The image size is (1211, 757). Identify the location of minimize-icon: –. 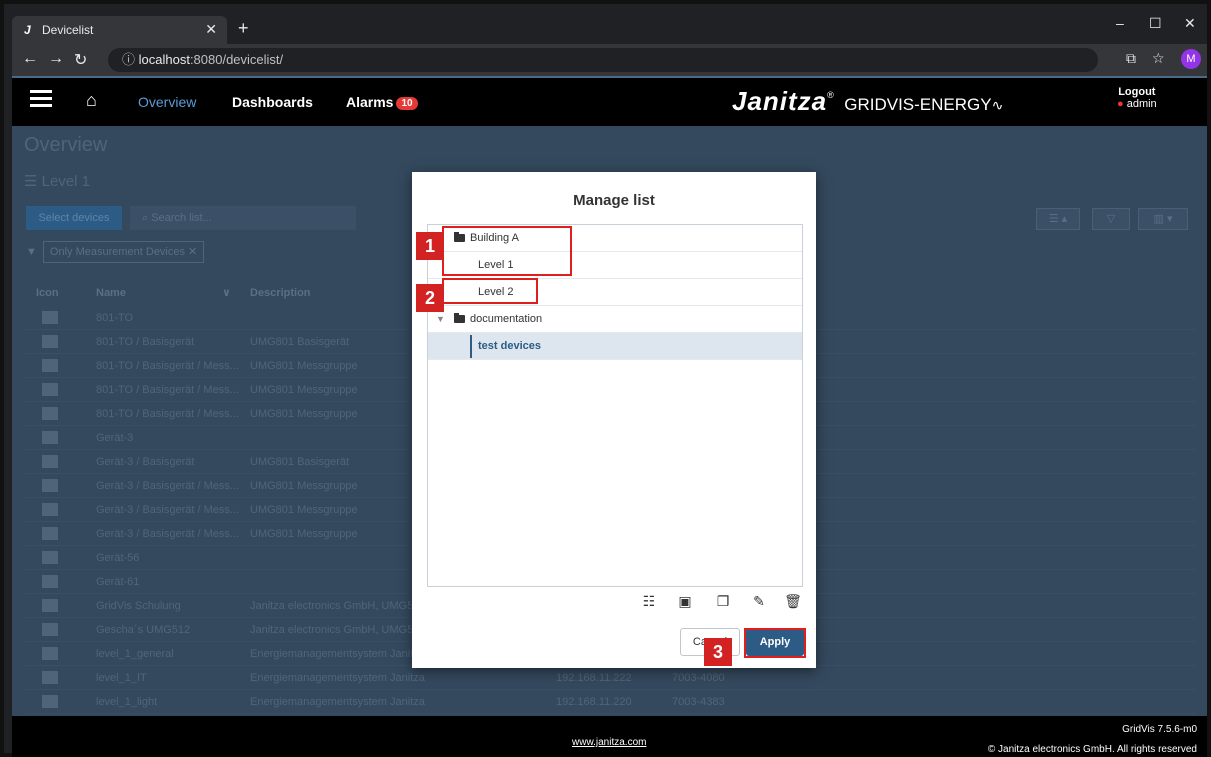
(1120, 23).